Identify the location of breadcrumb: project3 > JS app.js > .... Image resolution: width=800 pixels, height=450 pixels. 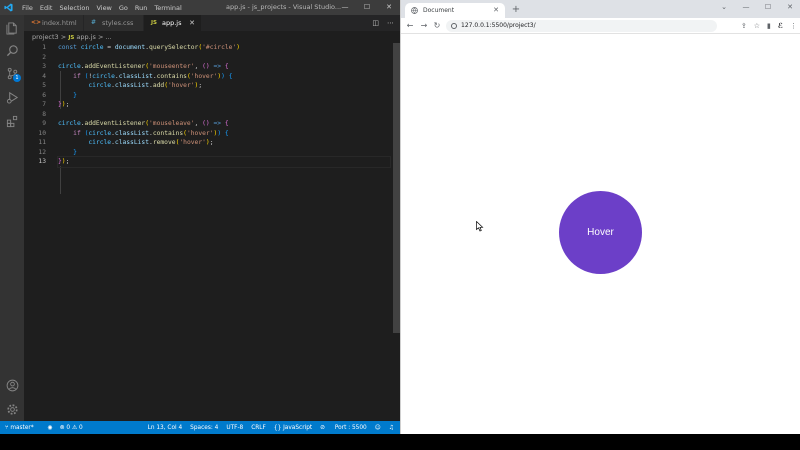
(212, 37).